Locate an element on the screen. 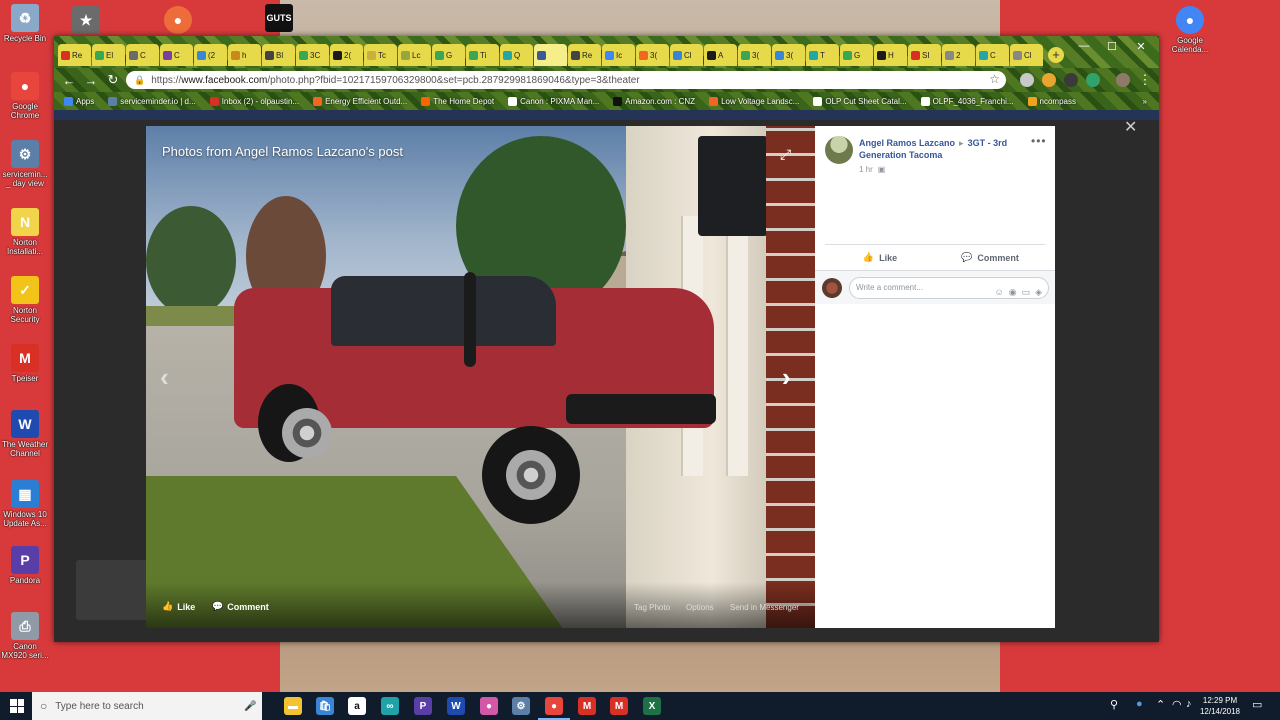  next-photo-icon: › is located at coordinates (786, 377).